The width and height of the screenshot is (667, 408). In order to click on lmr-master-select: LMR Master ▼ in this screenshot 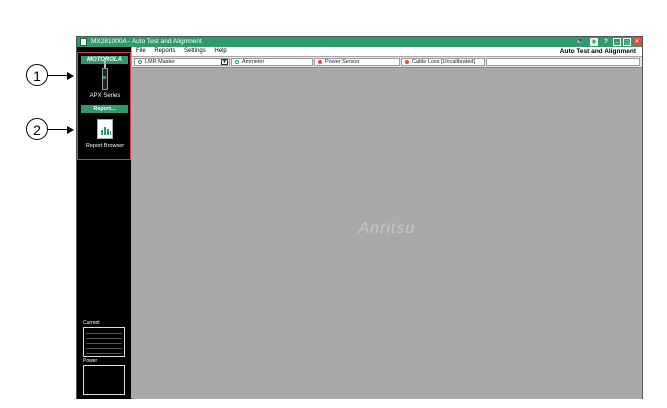, I will do `click(182, 62)`.